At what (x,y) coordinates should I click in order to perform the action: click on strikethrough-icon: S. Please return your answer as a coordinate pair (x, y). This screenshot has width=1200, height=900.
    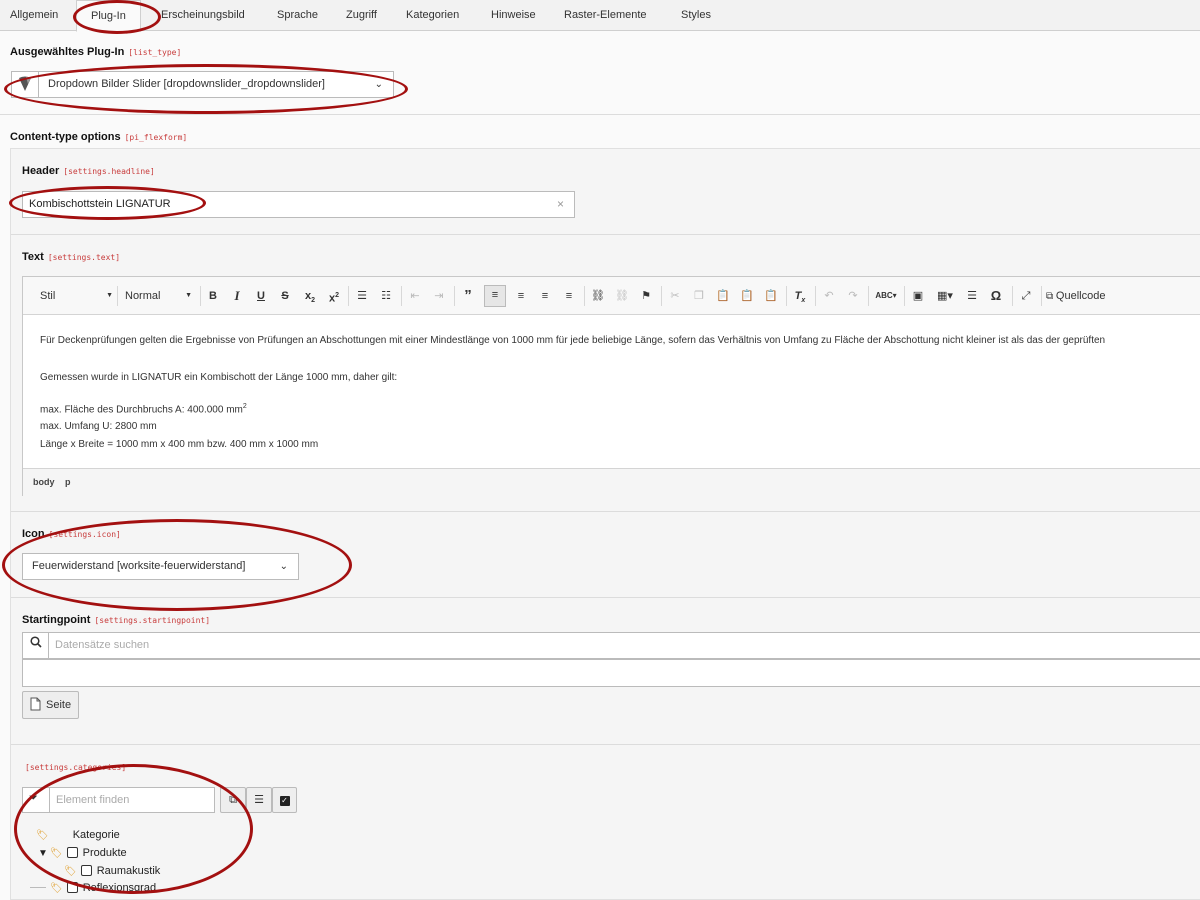
    Looking at the image, I should click on (285, 296).